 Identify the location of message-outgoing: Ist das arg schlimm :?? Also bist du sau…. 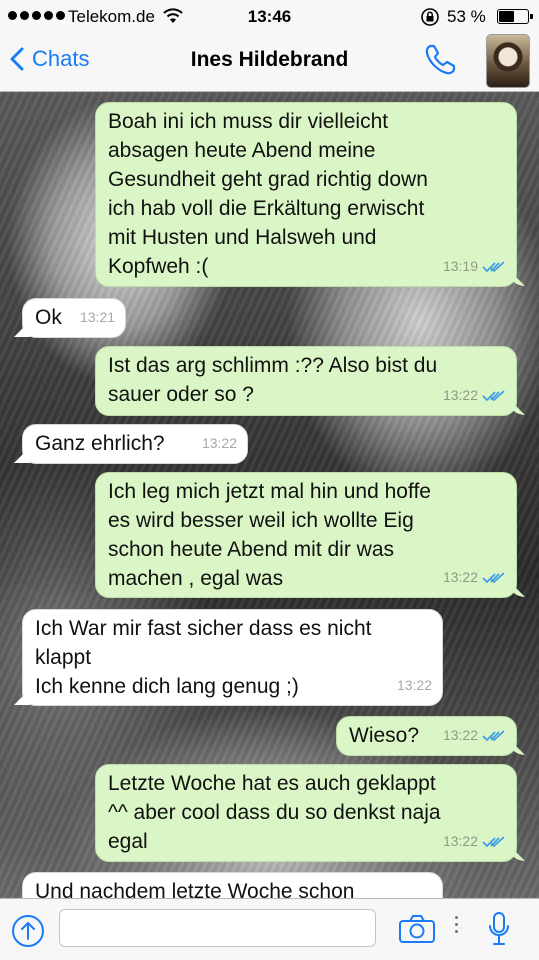
(306, 381).